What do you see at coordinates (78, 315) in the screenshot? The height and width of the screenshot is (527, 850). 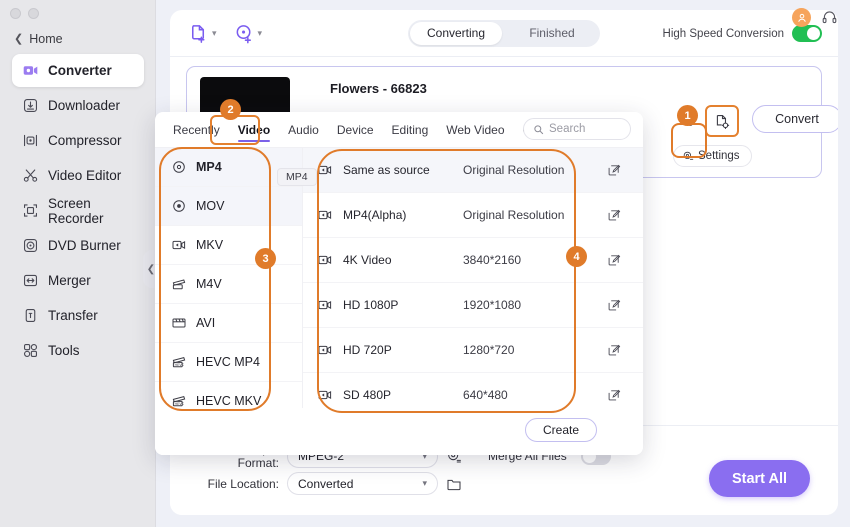 I see `sidebar-item-transfer: Transfer` at bounding box center [78, 315].